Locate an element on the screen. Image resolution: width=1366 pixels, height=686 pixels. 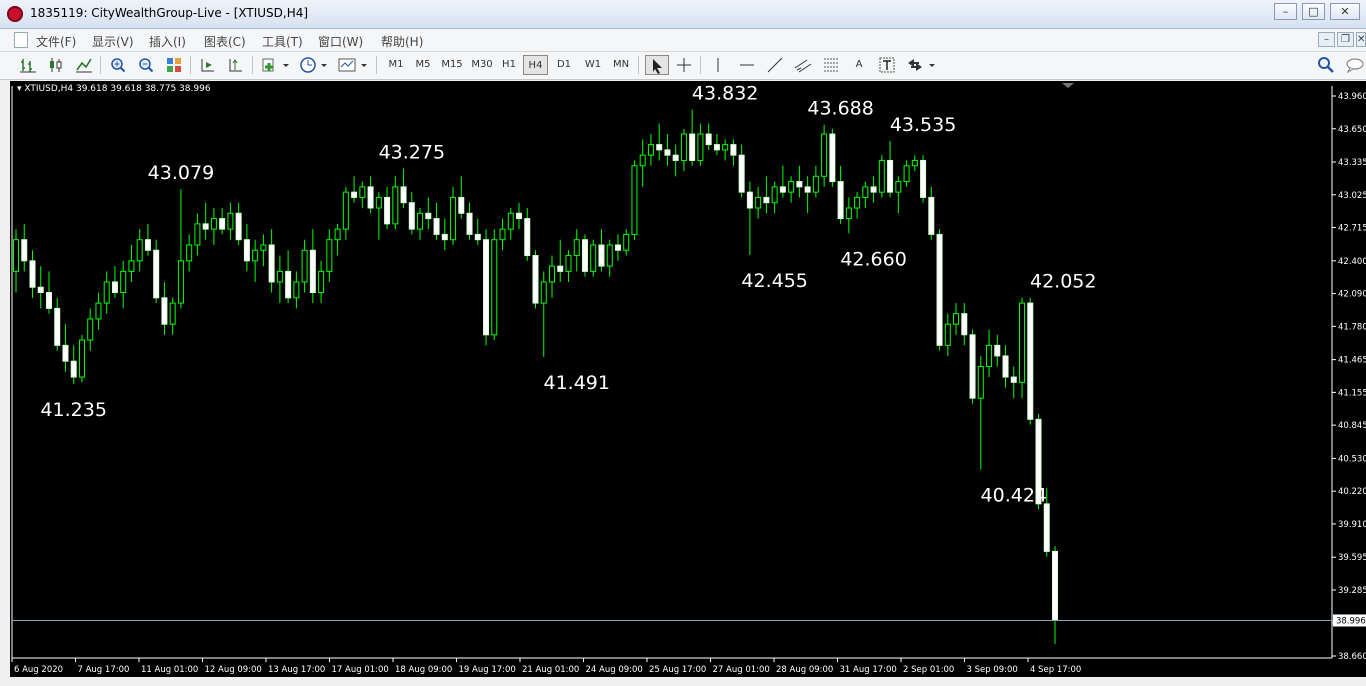
maximize-button: □ is located at coordinates (1313, 11).